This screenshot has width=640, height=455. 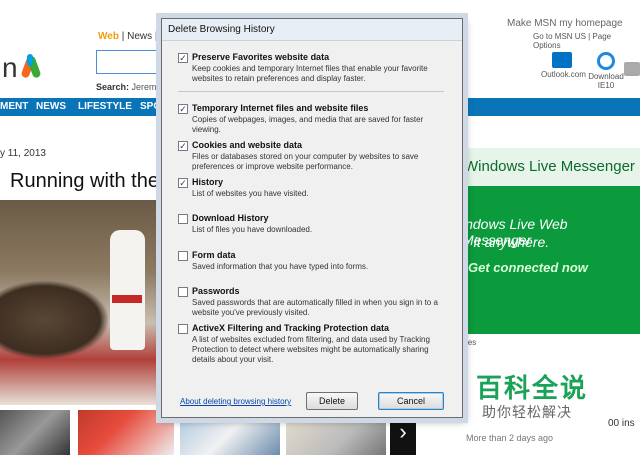 What do you see at coordinates (332, 401) in the screenshot?
I see `delete-button: Delete` at bounding box center [332, 401].